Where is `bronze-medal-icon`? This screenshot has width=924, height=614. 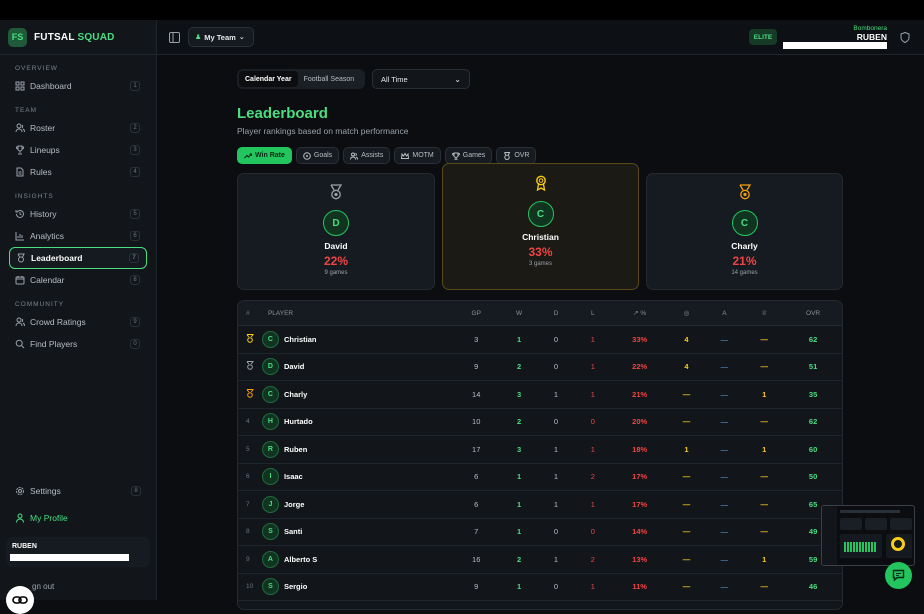
bronze-medal-icon is located at coordinates (744, 192).